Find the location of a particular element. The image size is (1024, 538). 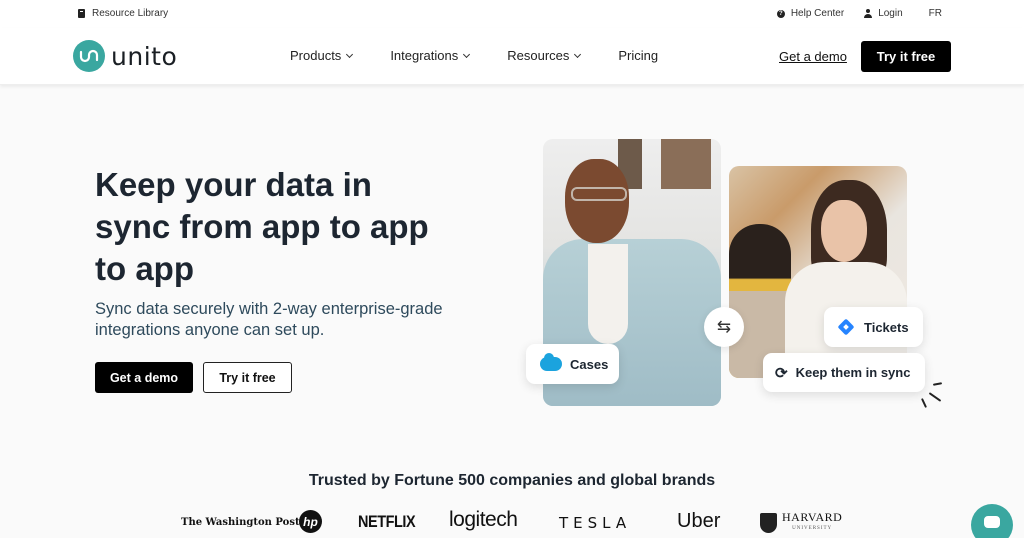

chat-bubble-icon is located at coordinates (992, 522).